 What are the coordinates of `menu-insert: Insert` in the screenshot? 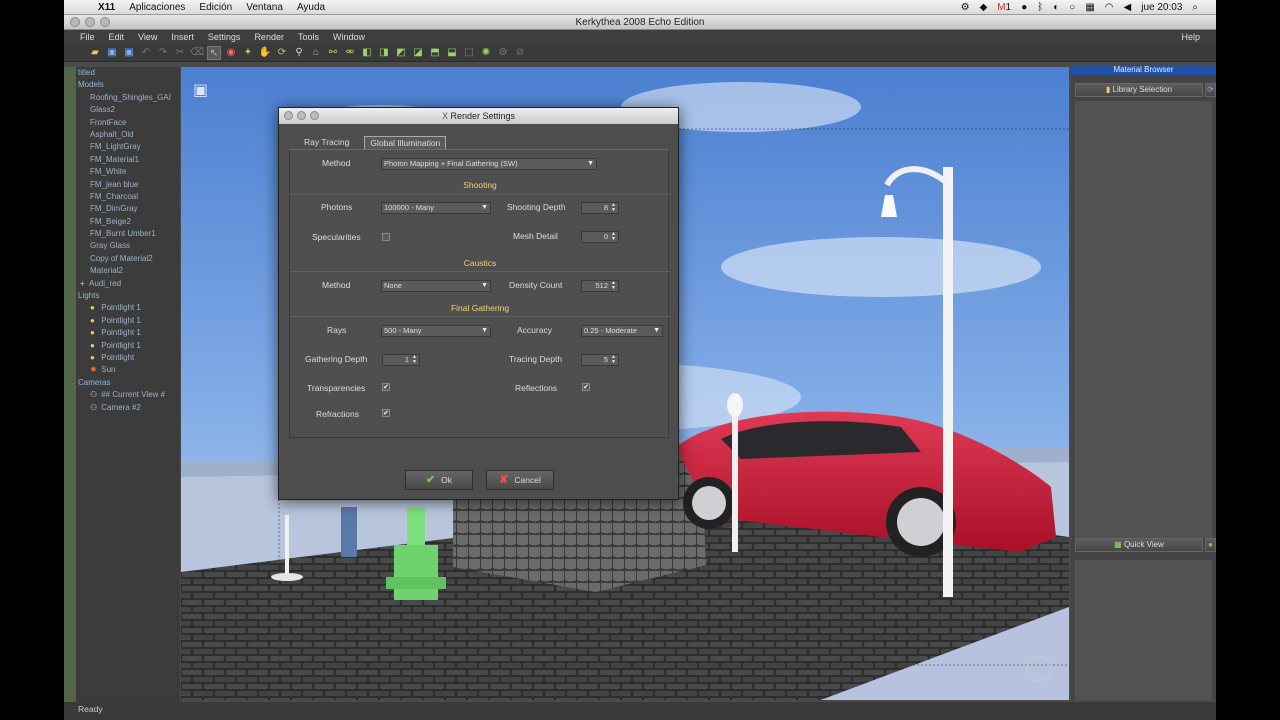 It's located at (182, 37).